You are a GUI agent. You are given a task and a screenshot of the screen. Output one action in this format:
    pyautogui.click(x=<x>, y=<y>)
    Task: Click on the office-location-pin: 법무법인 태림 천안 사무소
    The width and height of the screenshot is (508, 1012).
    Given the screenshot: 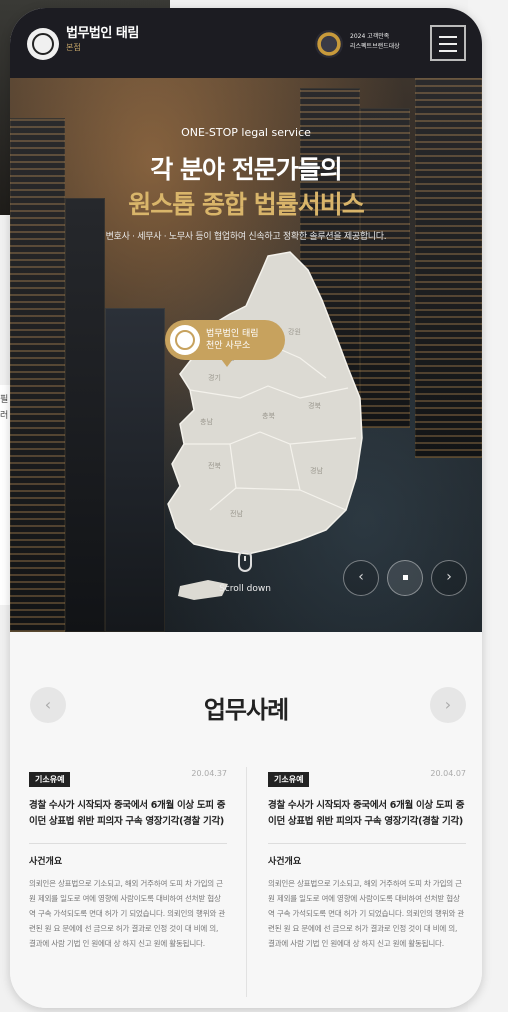 What is the action you would take?
    pyautogui.click(x=225, y=343)
    